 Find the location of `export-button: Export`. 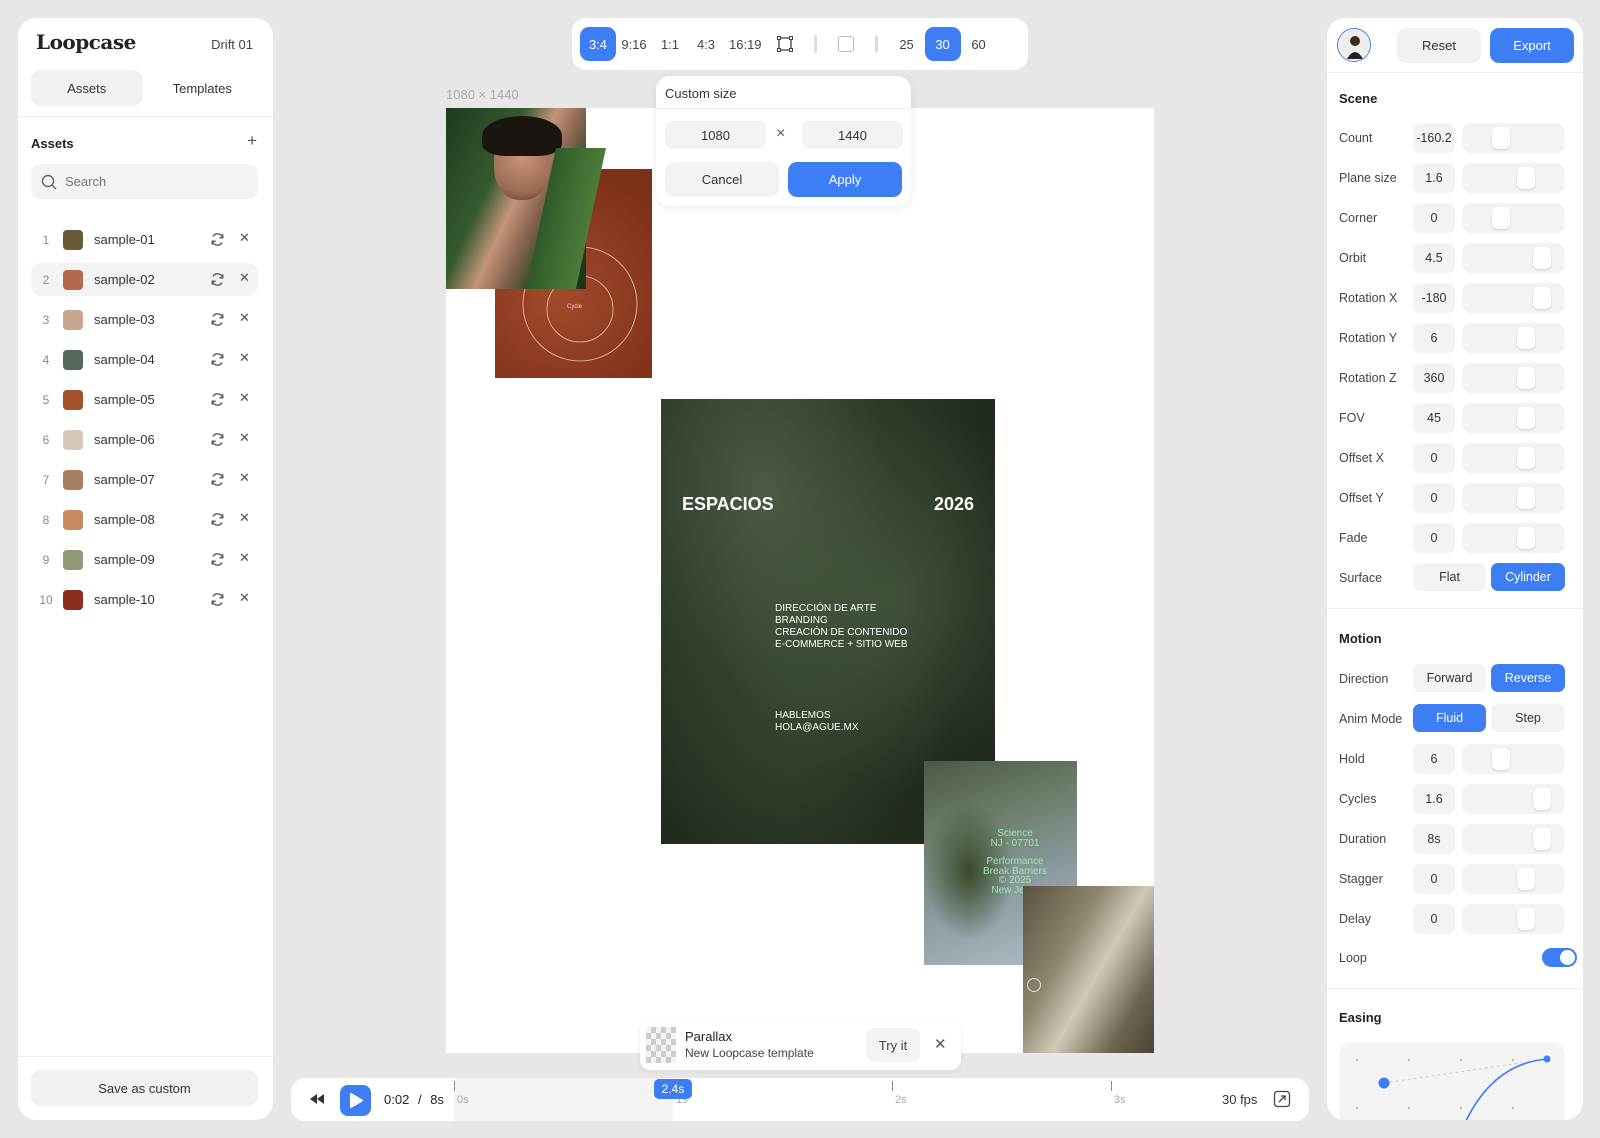

export-button: Export is located at coordinates (1532, 45).